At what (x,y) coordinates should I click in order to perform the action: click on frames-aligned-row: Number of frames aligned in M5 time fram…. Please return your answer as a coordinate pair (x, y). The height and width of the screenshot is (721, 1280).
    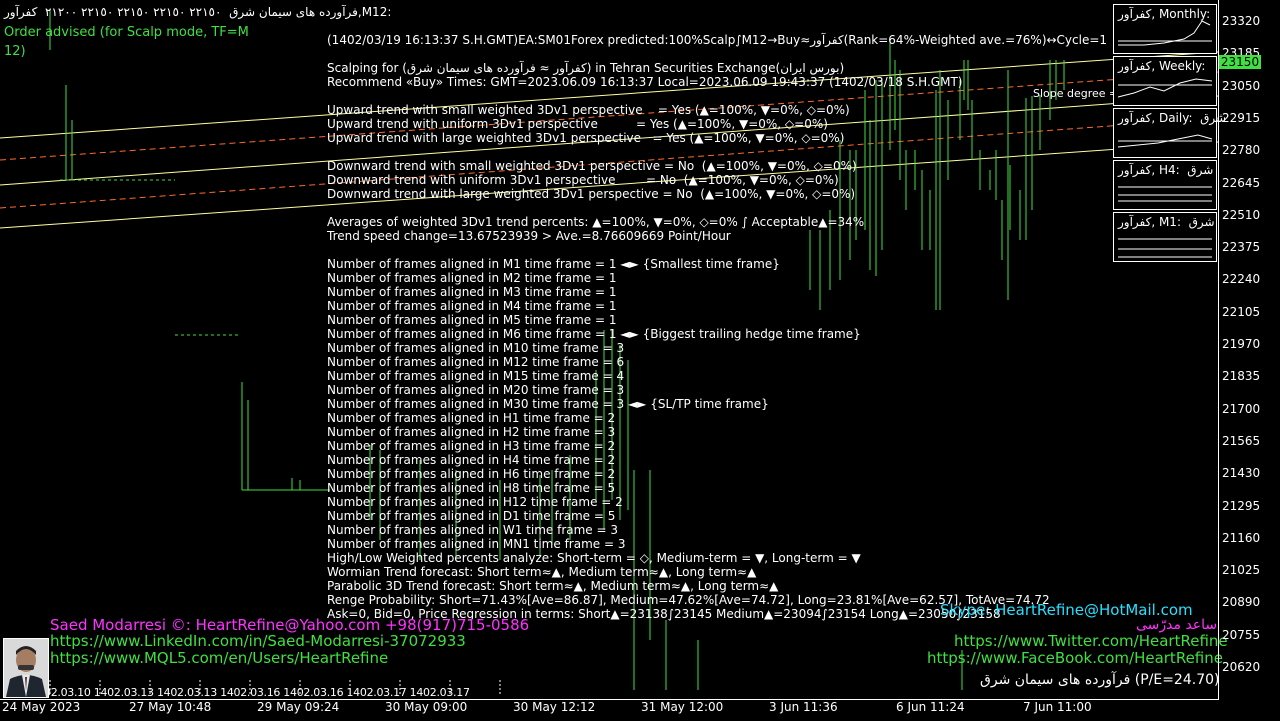
    Looking at the image, I should click on (472, 320).